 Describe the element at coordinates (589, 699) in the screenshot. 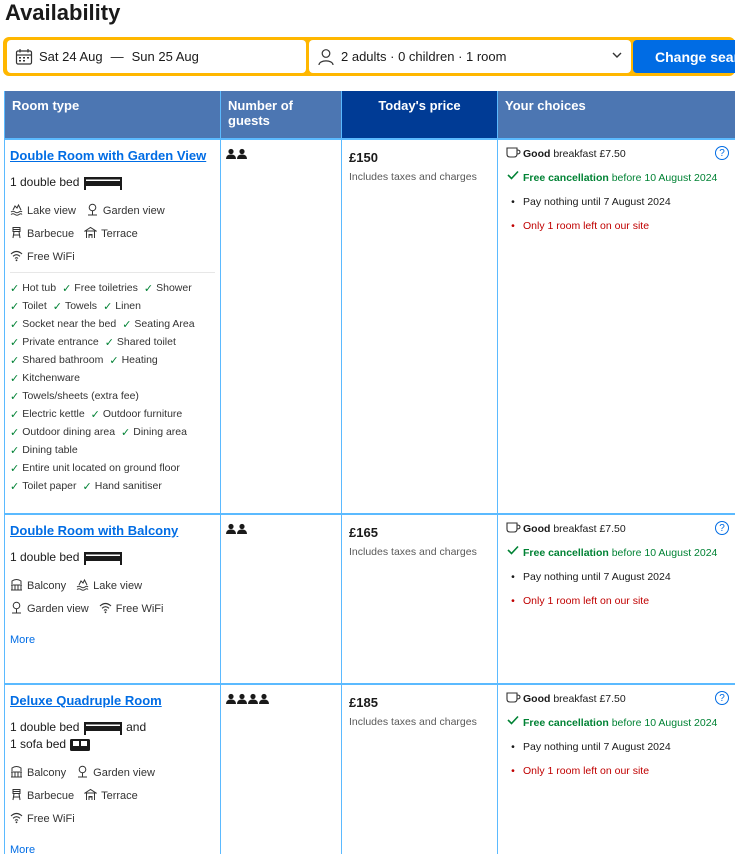

I see `breakfast-price: breakfast £7.50` at that location.